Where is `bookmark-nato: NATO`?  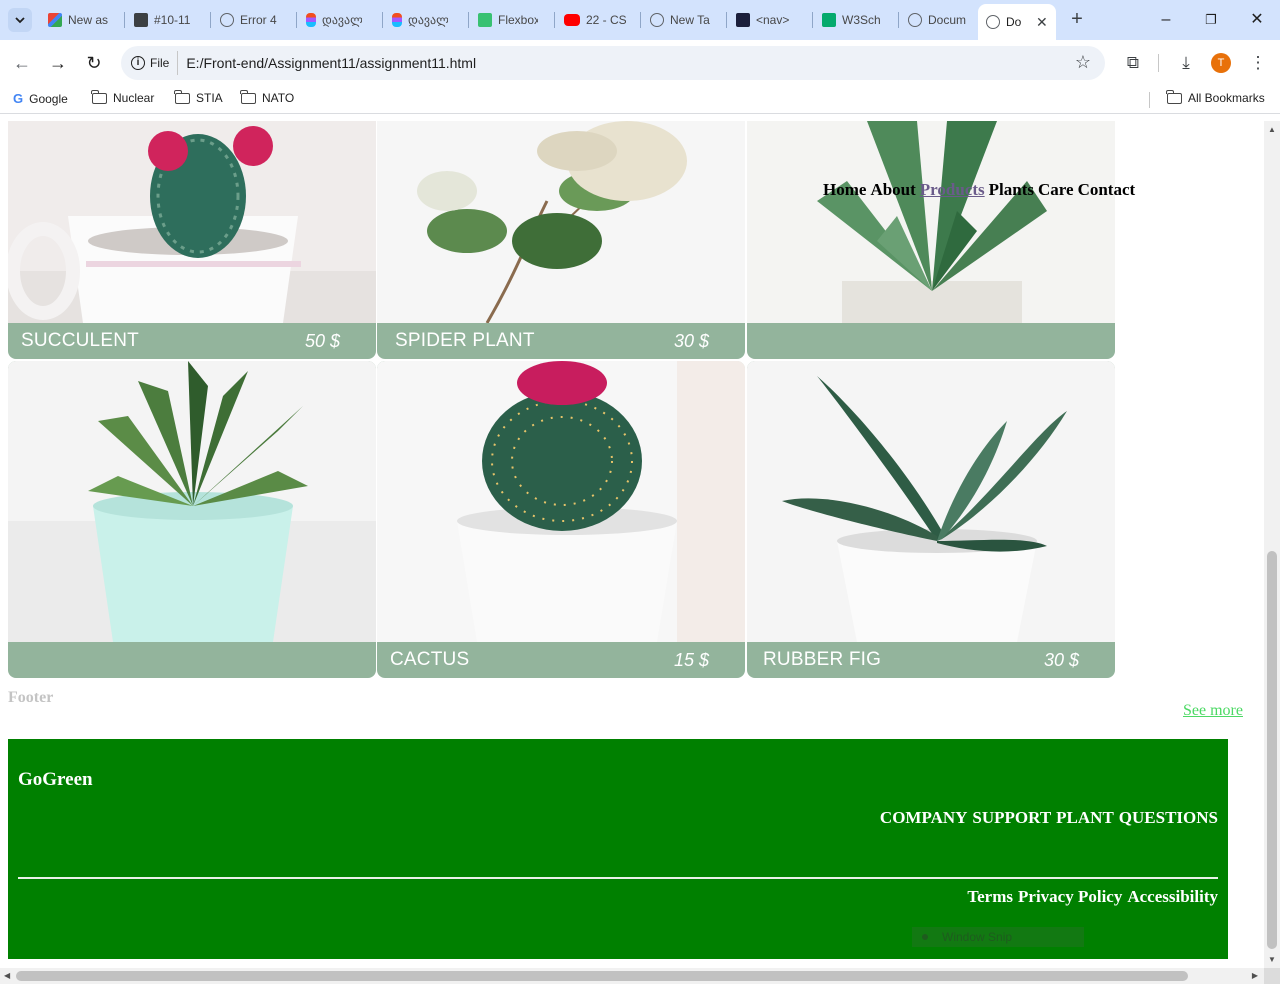
bookmark-nato: NATO is located at coordinates (267, 97).